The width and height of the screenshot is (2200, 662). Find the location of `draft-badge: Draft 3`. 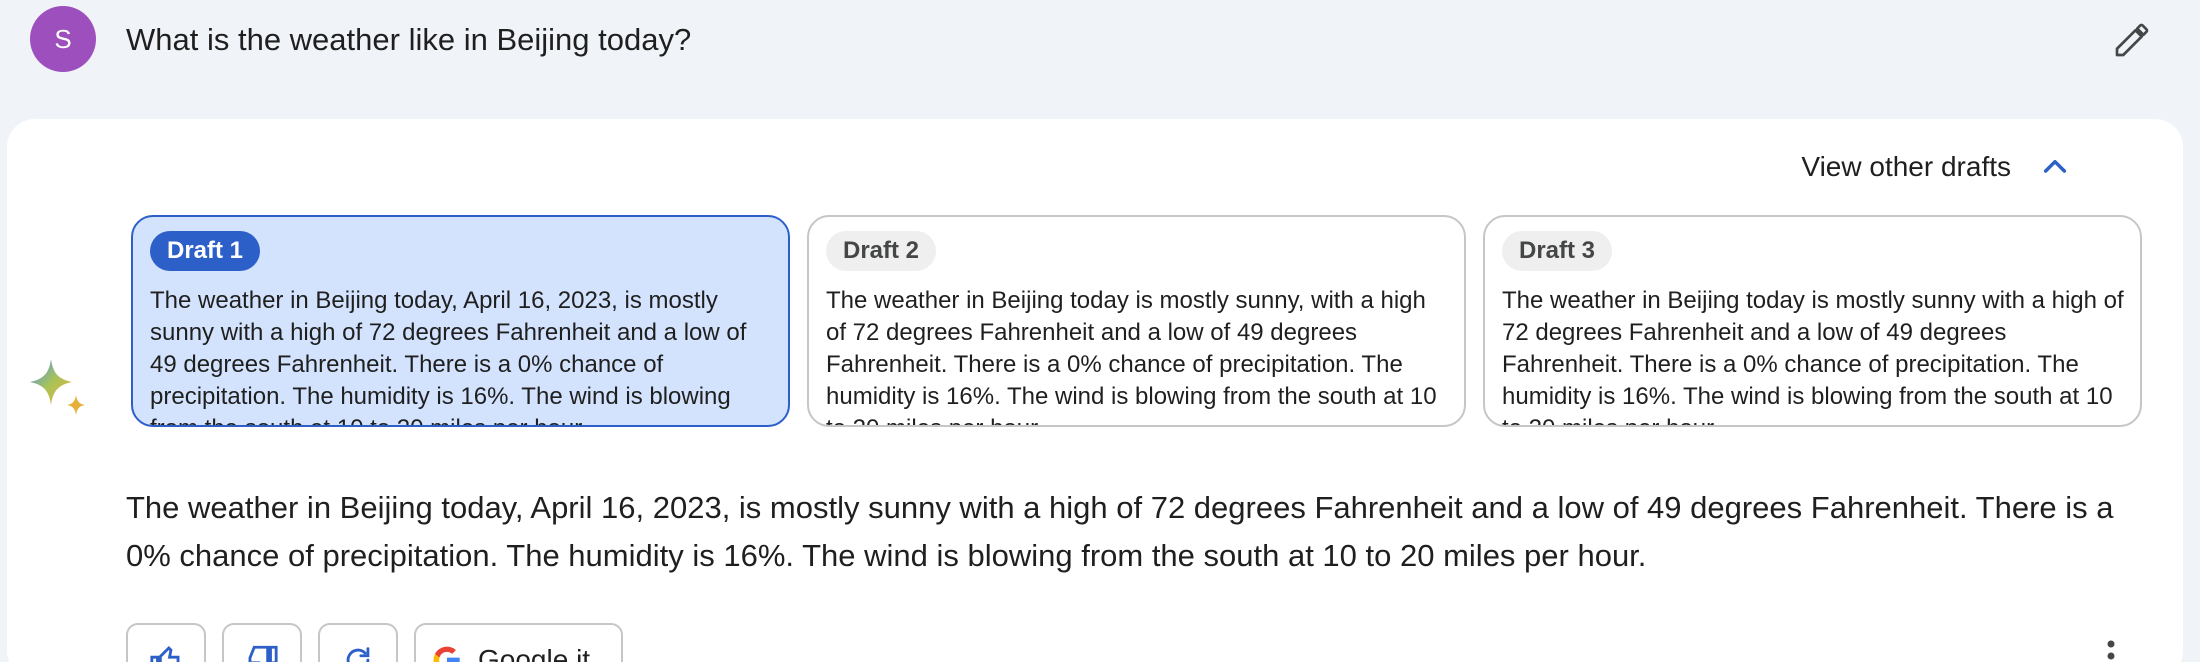

draft-badge: Draft 3 is located at coordinates (1557, 251).